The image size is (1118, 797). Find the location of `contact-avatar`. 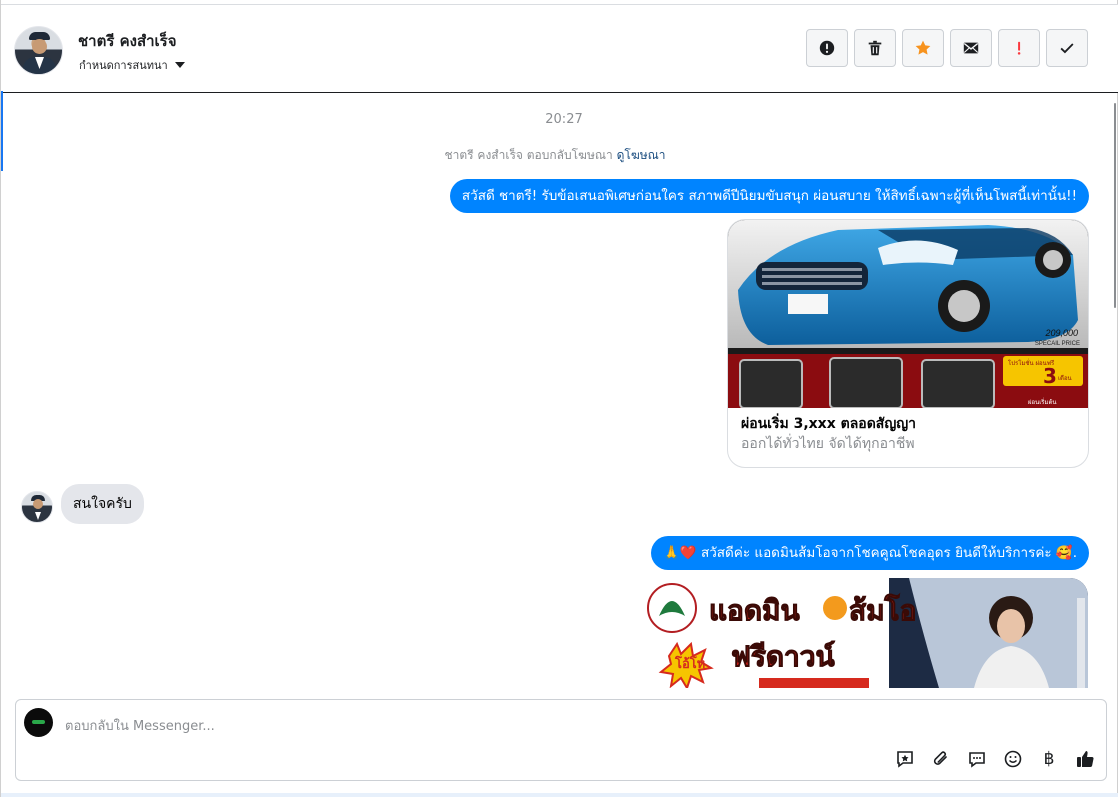

contact-avatar is located at coordinates (38, 50).